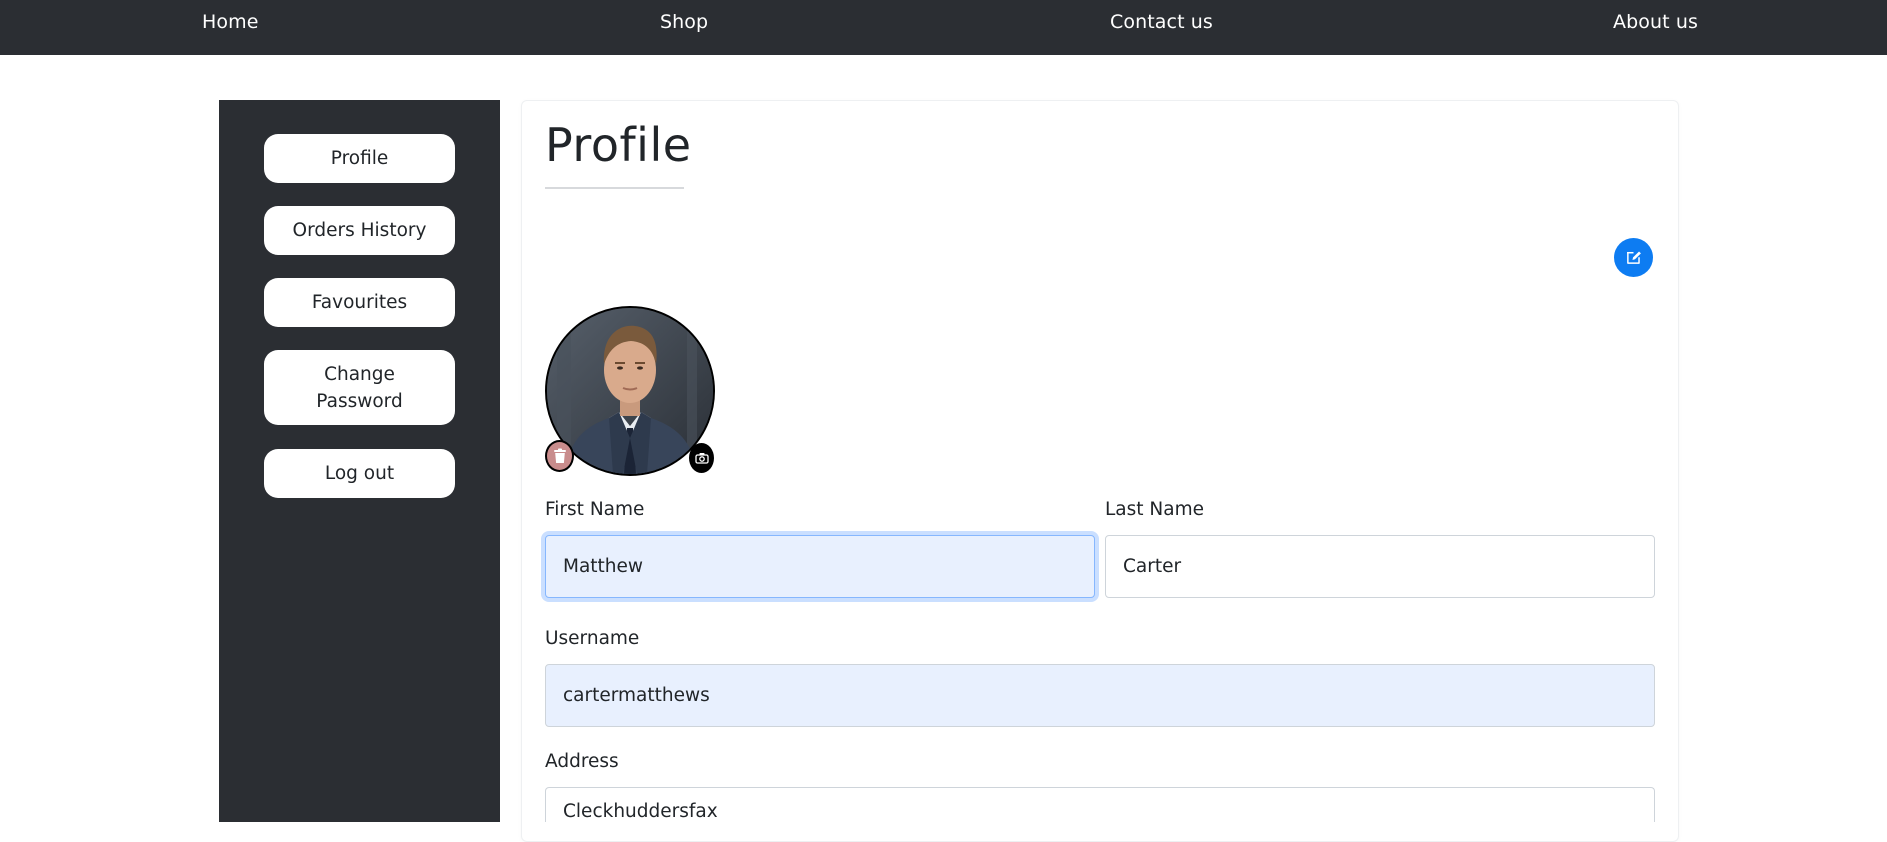  I want to click on sidebar-item-favourites: Favourites, so click(359, 302).